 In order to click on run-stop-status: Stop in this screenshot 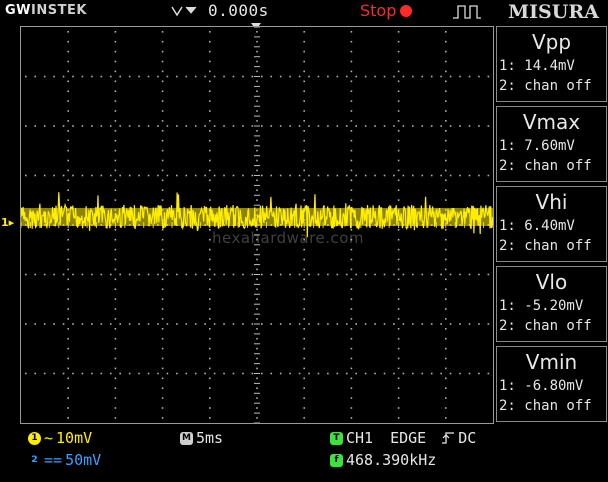, I will do `click(386, 10)`.